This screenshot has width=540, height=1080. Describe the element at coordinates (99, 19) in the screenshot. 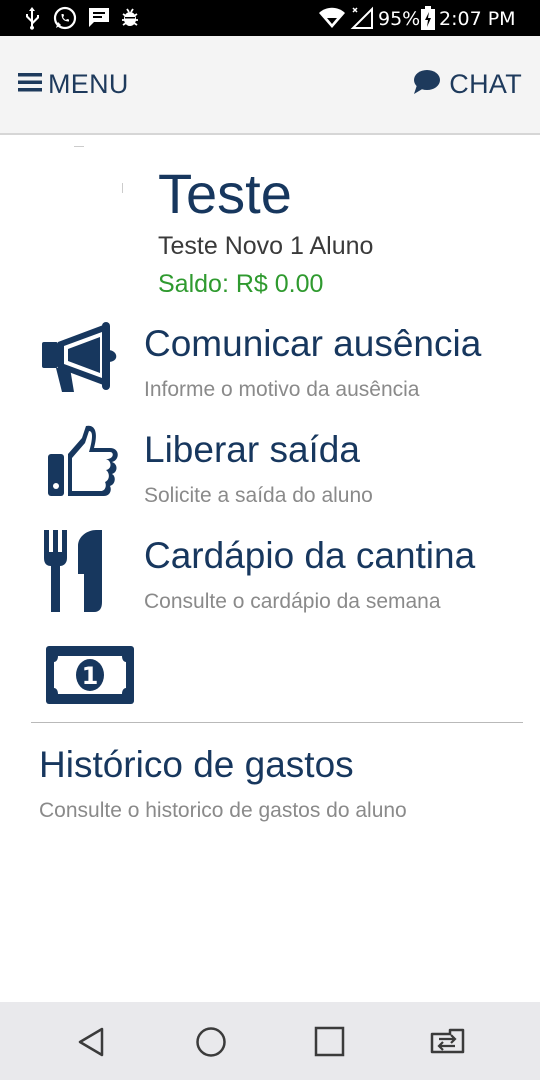

I see `message-icon` at that location.